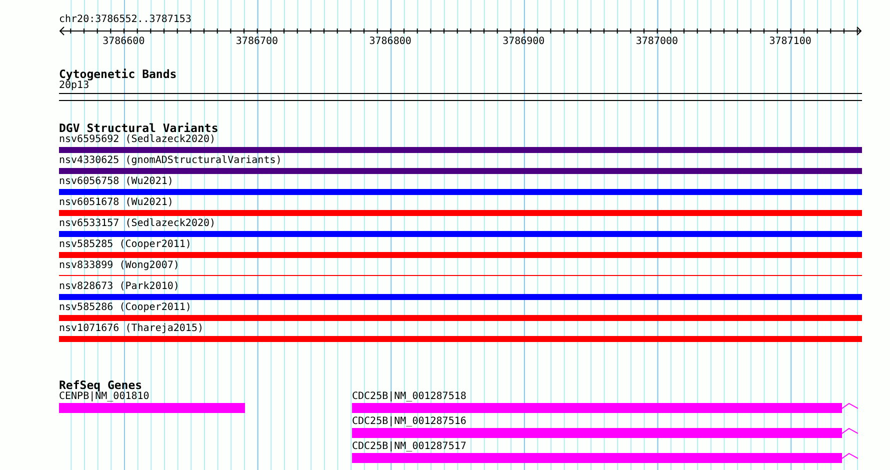 The height and width of the screenshot is (470, 890). Describe the element at coordinates (409, 447) in the screenshot. I see `gene-label: CDC25B|NM_001287517` at that location.